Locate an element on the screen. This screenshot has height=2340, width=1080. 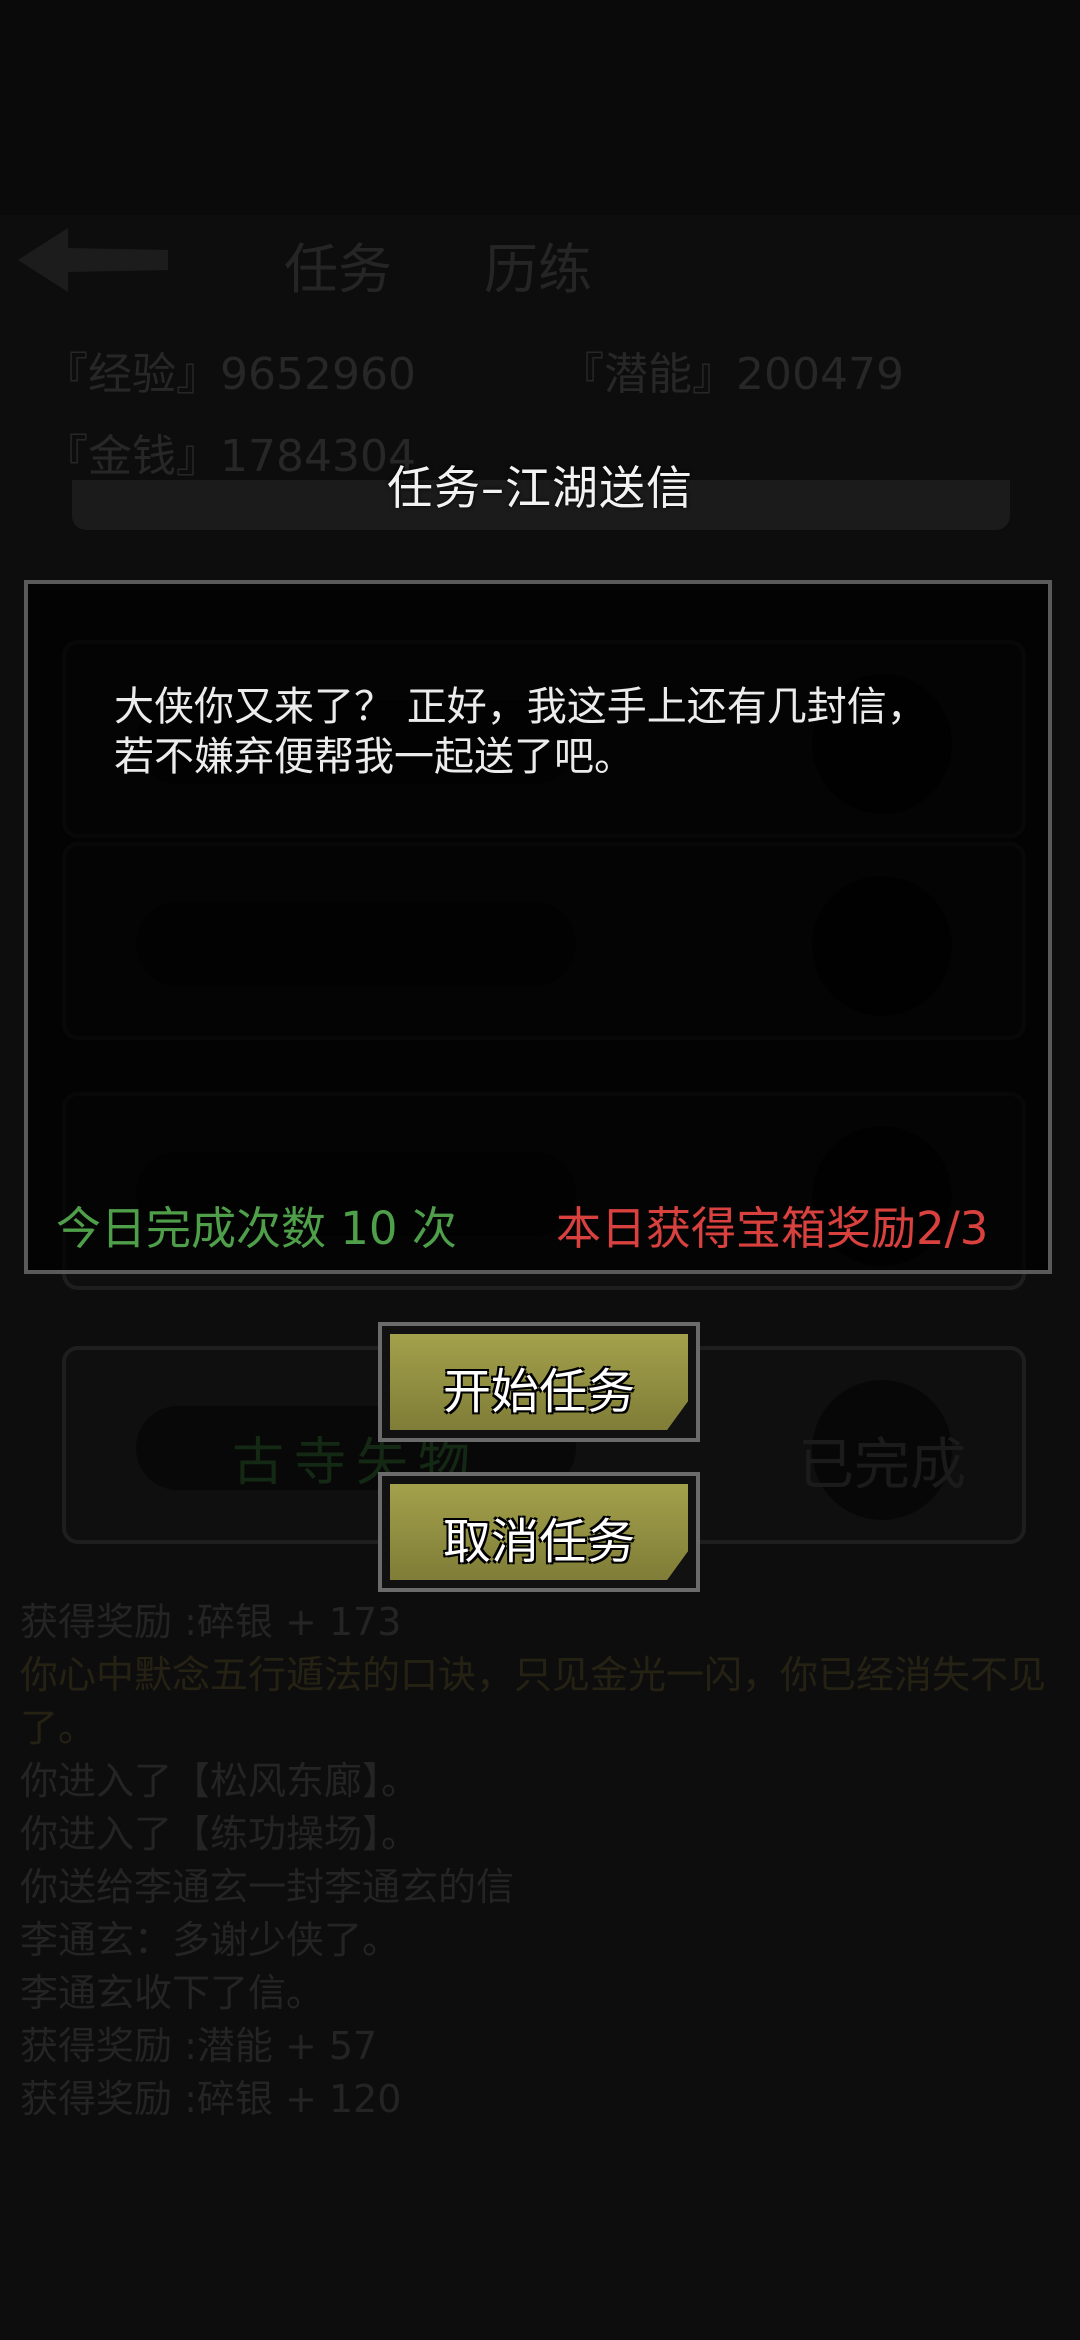
dialog-title: 任务–江湖送信 is located at coordinates (540, 488).